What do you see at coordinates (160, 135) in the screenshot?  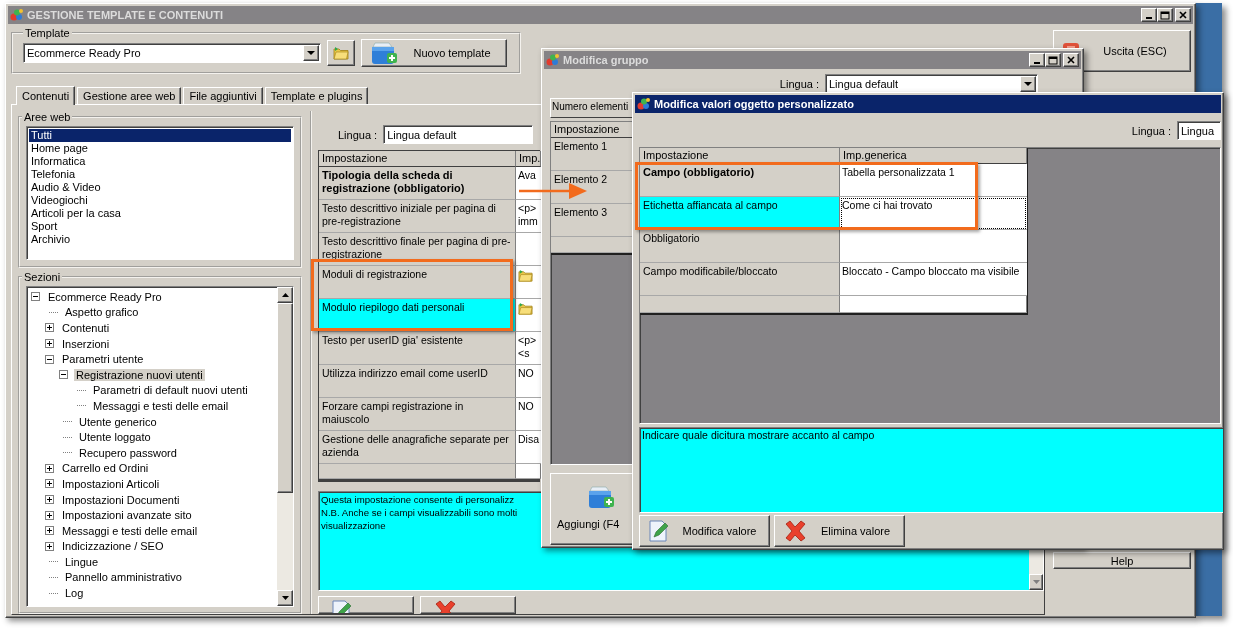 I see `list-item: Tutti` at bounding box center [160, 135].